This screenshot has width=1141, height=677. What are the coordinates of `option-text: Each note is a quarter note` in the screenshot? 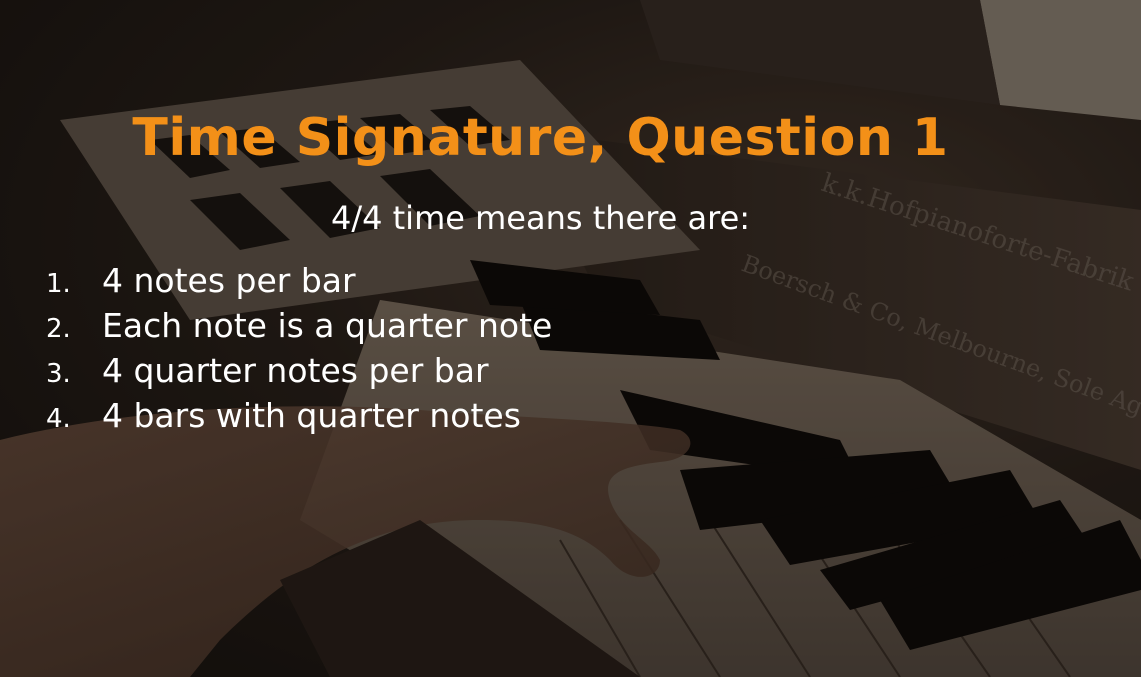 It's located at (327, 325).